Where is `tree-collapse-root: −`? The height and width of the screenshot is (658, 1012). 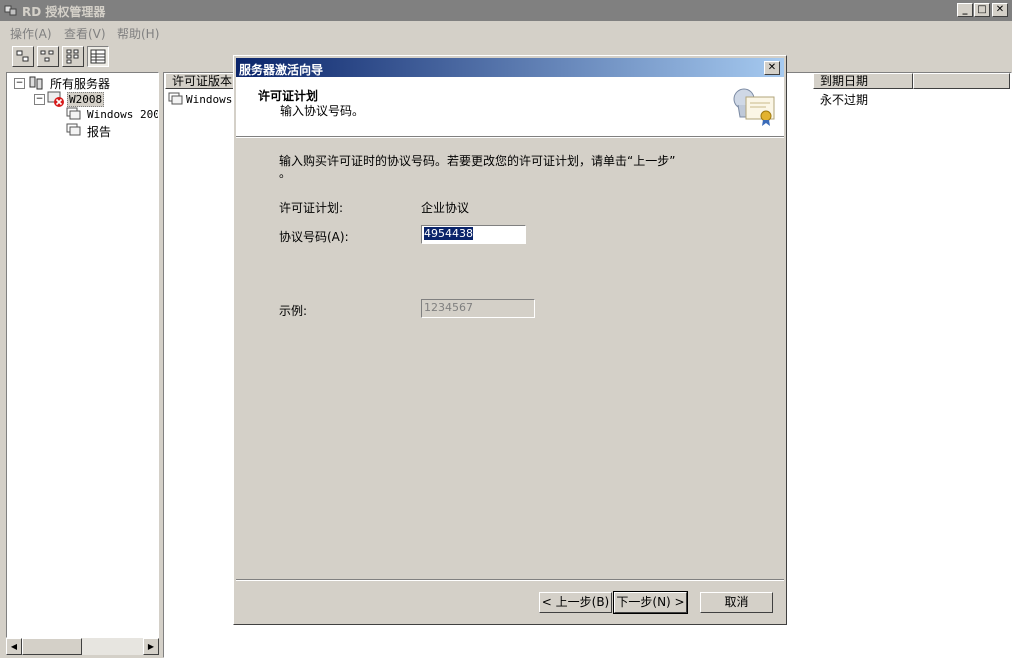 tree-collapse-root: − is located at coordinates (19, 83).